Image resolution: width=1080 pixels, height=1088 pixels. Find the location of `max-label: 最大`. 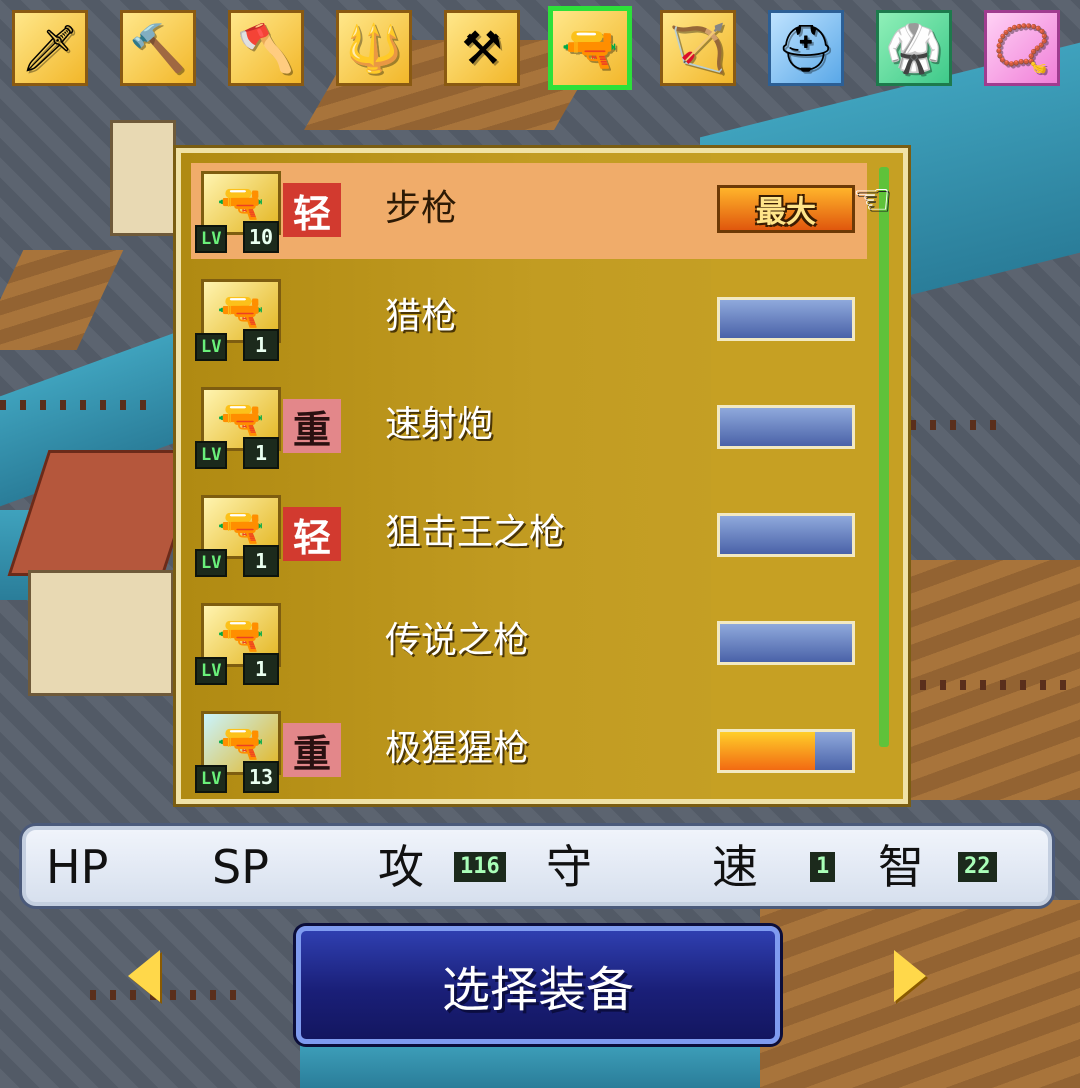

max-label: 最大 is located at coordinates (786, 212).